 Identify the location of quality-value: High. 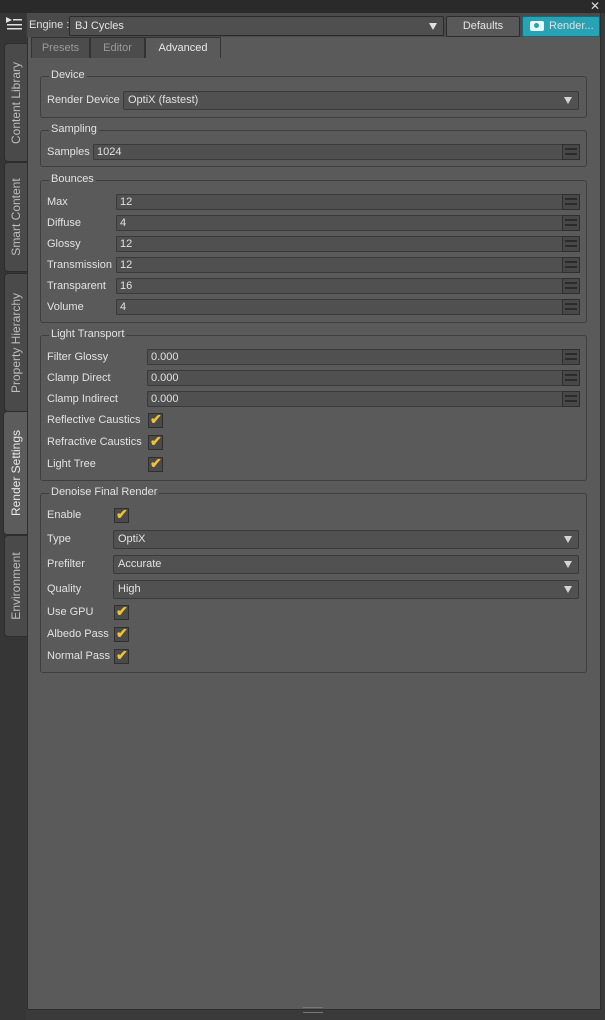
(129, 589).